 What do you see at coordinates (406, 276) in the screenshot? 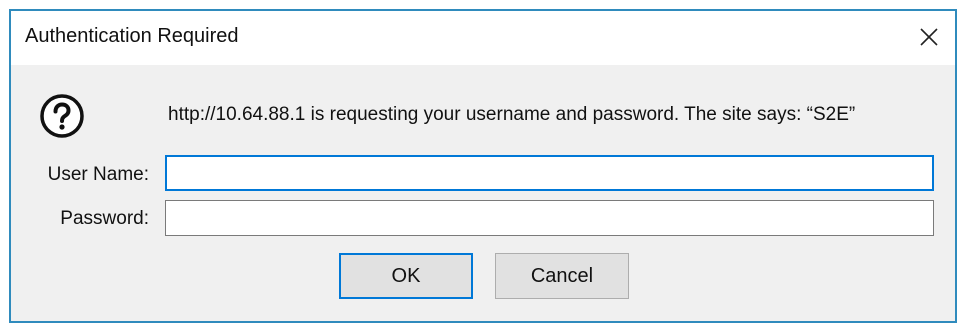
I see `ok-button: OK` at bounding box center [406, 276].